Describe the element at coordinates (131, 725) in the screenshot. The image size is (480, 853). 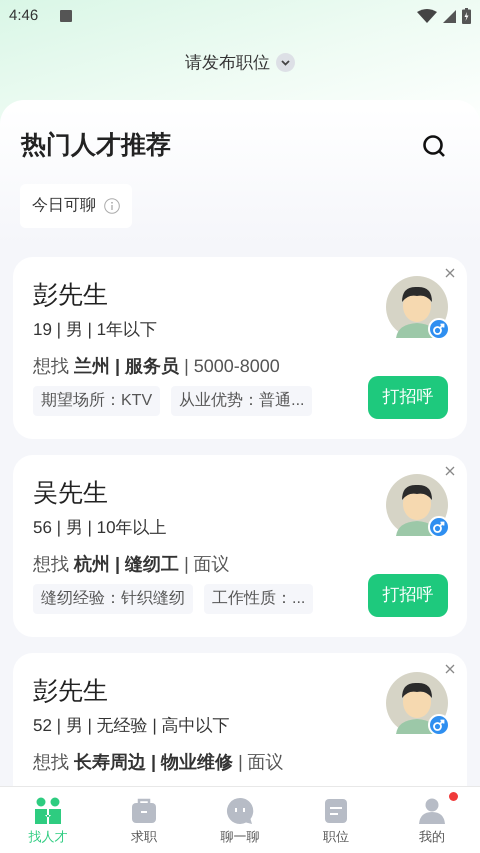
I see `candidate-info: 52 | 男 | 无经验 | 高中以下` at that location.